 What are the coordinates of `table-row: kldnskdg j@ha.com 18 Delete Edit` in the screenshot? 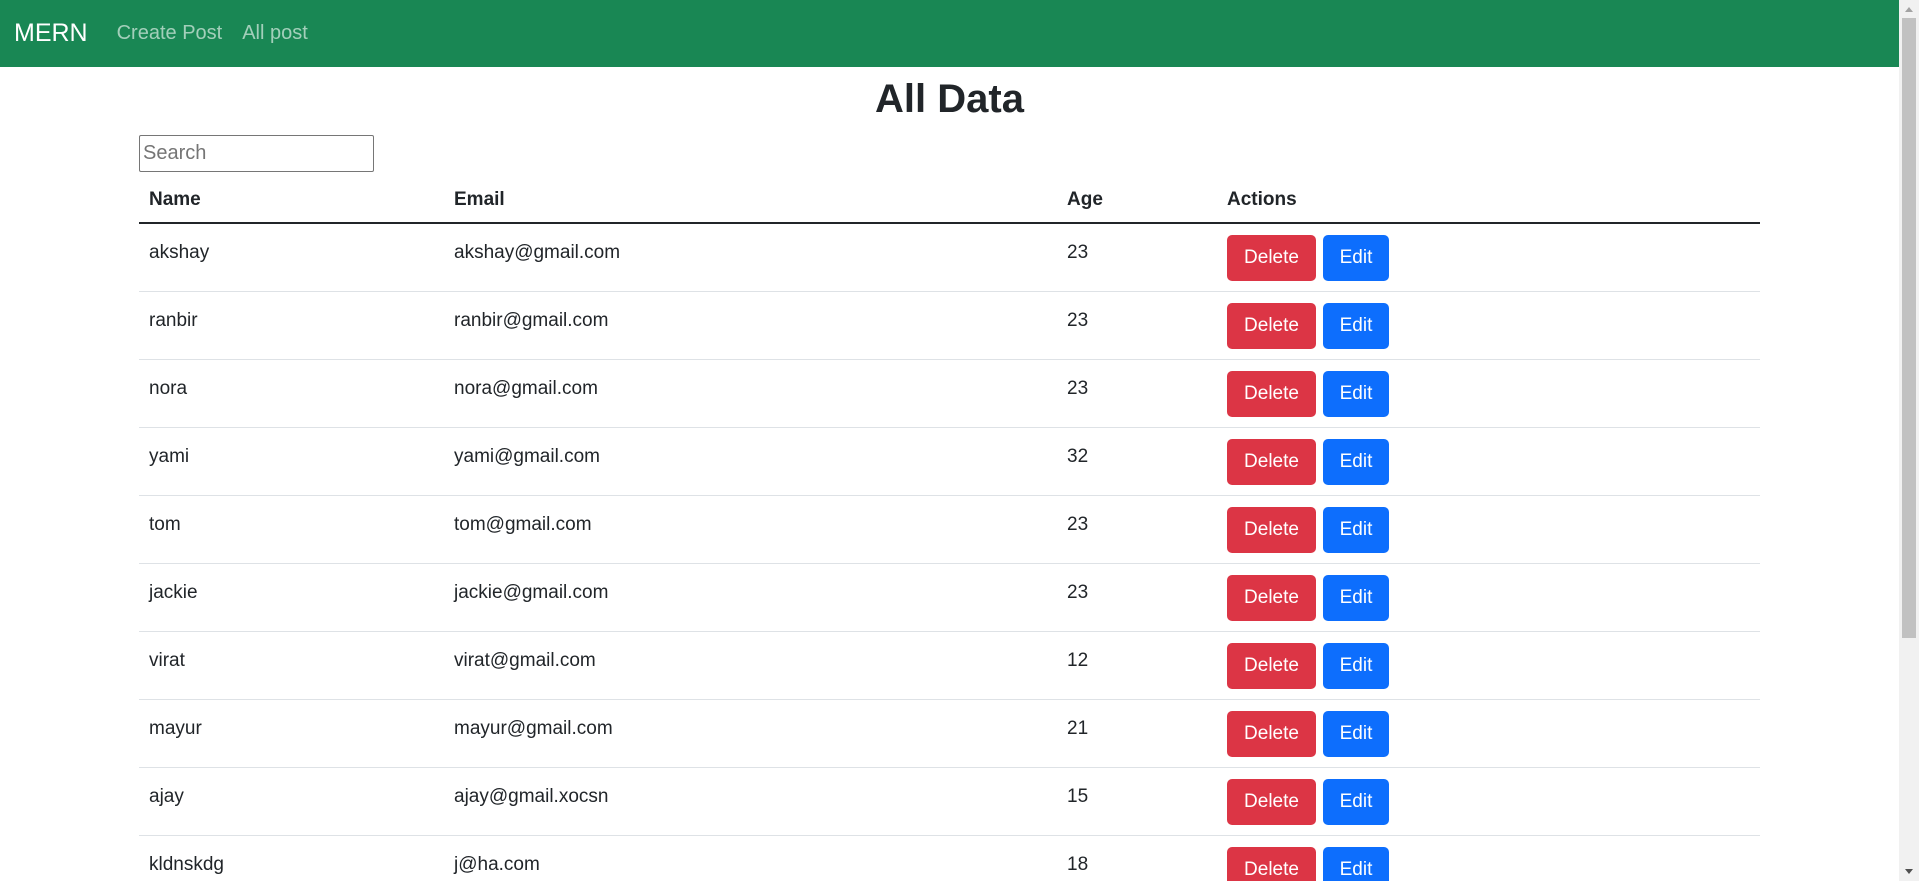 It's located at (949, 858).